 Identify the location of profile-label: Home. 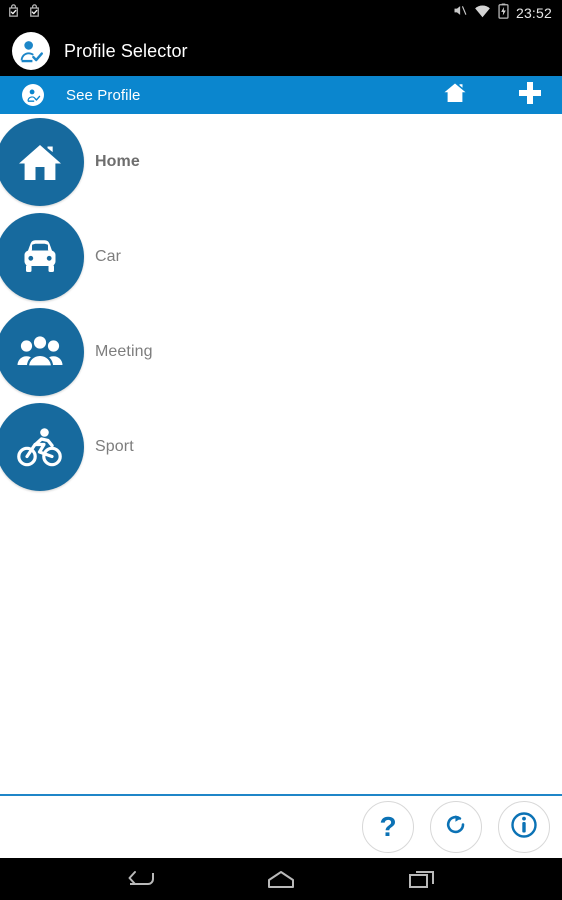
(117, 161).